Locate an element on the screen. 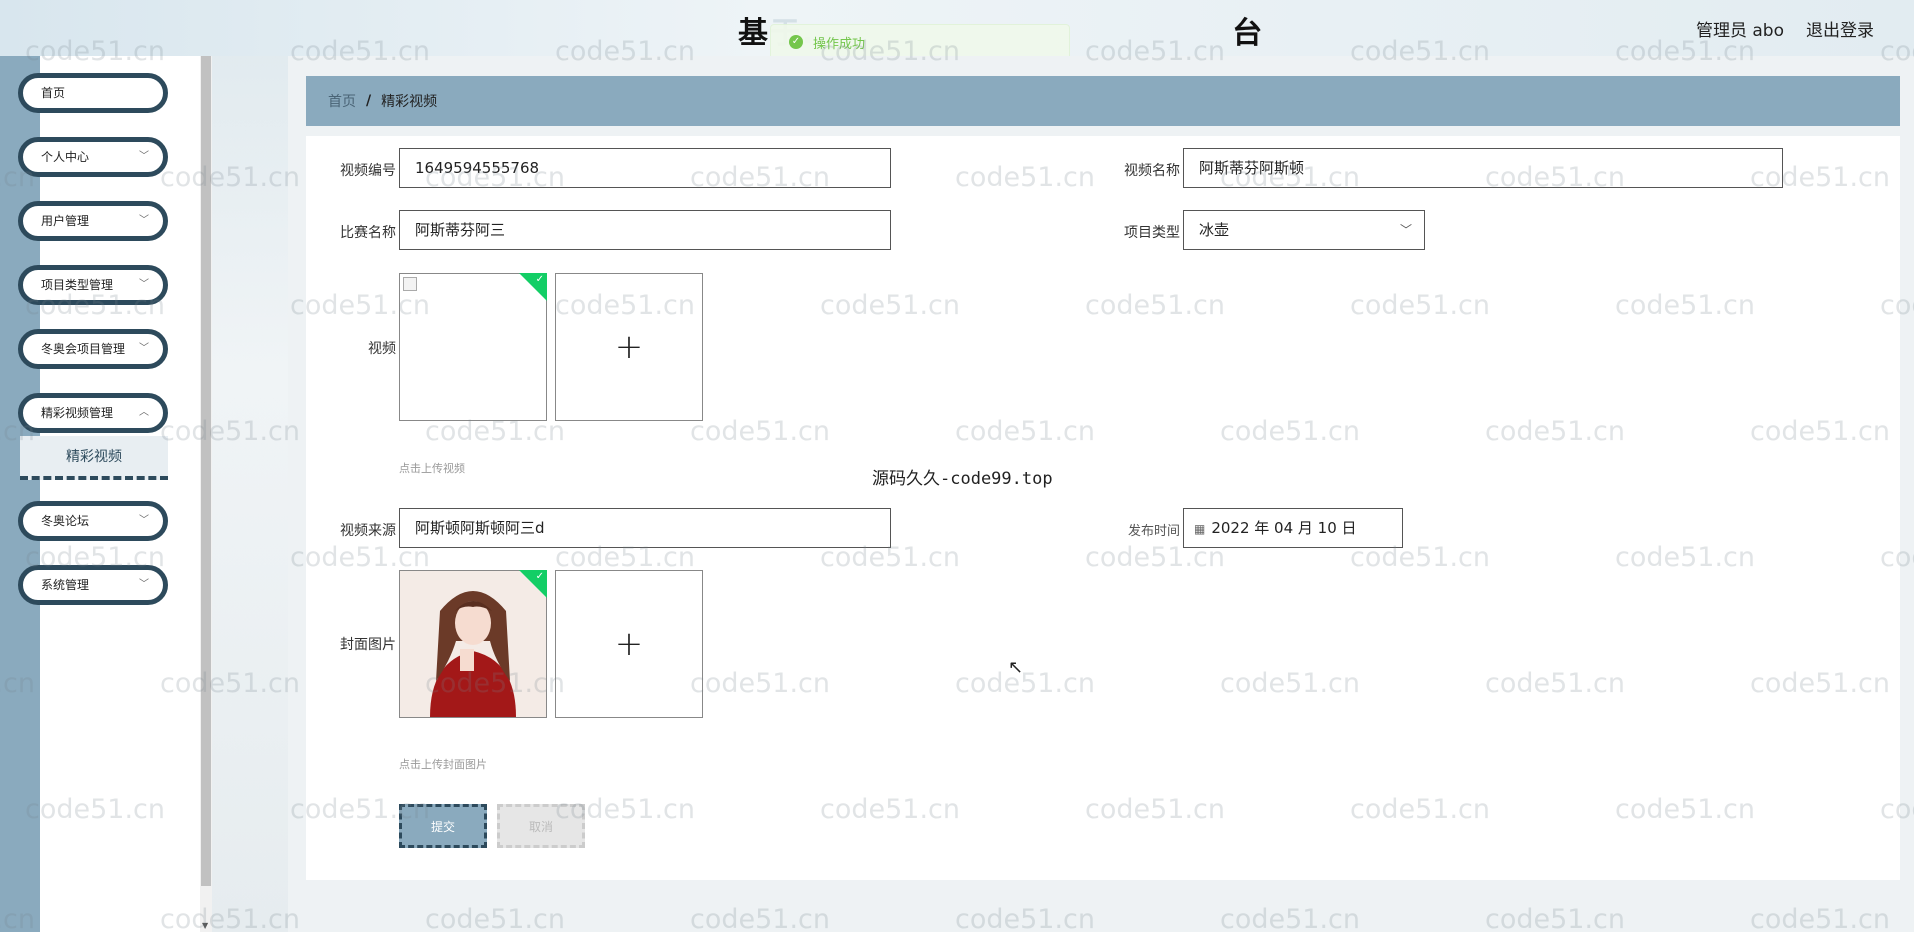 The height and width of the screenshot is (932, 1914). publish-time-picker: ▦ 2022 年 04 月 10 日 is located at coordinates (1293, 528).